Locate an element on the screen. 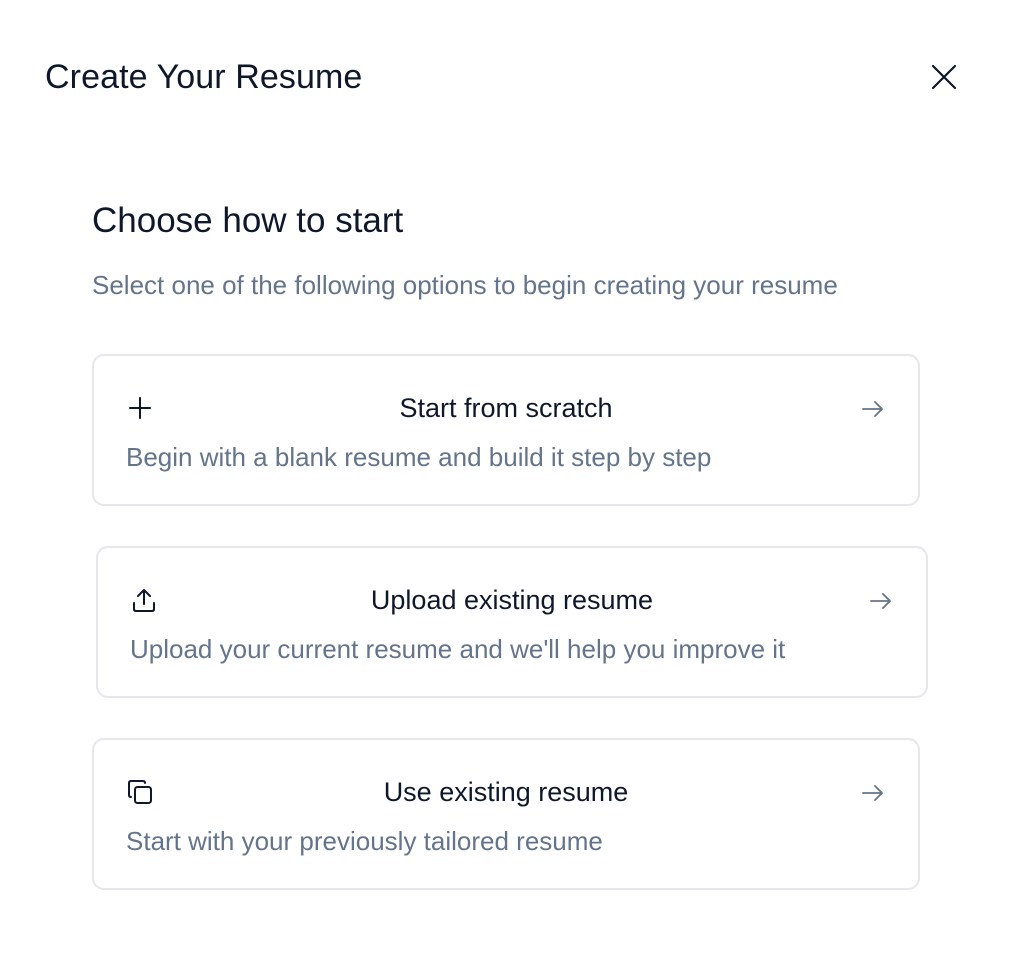 The height and width of the screenshot is (980, 1016). close-icon is located at coordinates (944, 78).